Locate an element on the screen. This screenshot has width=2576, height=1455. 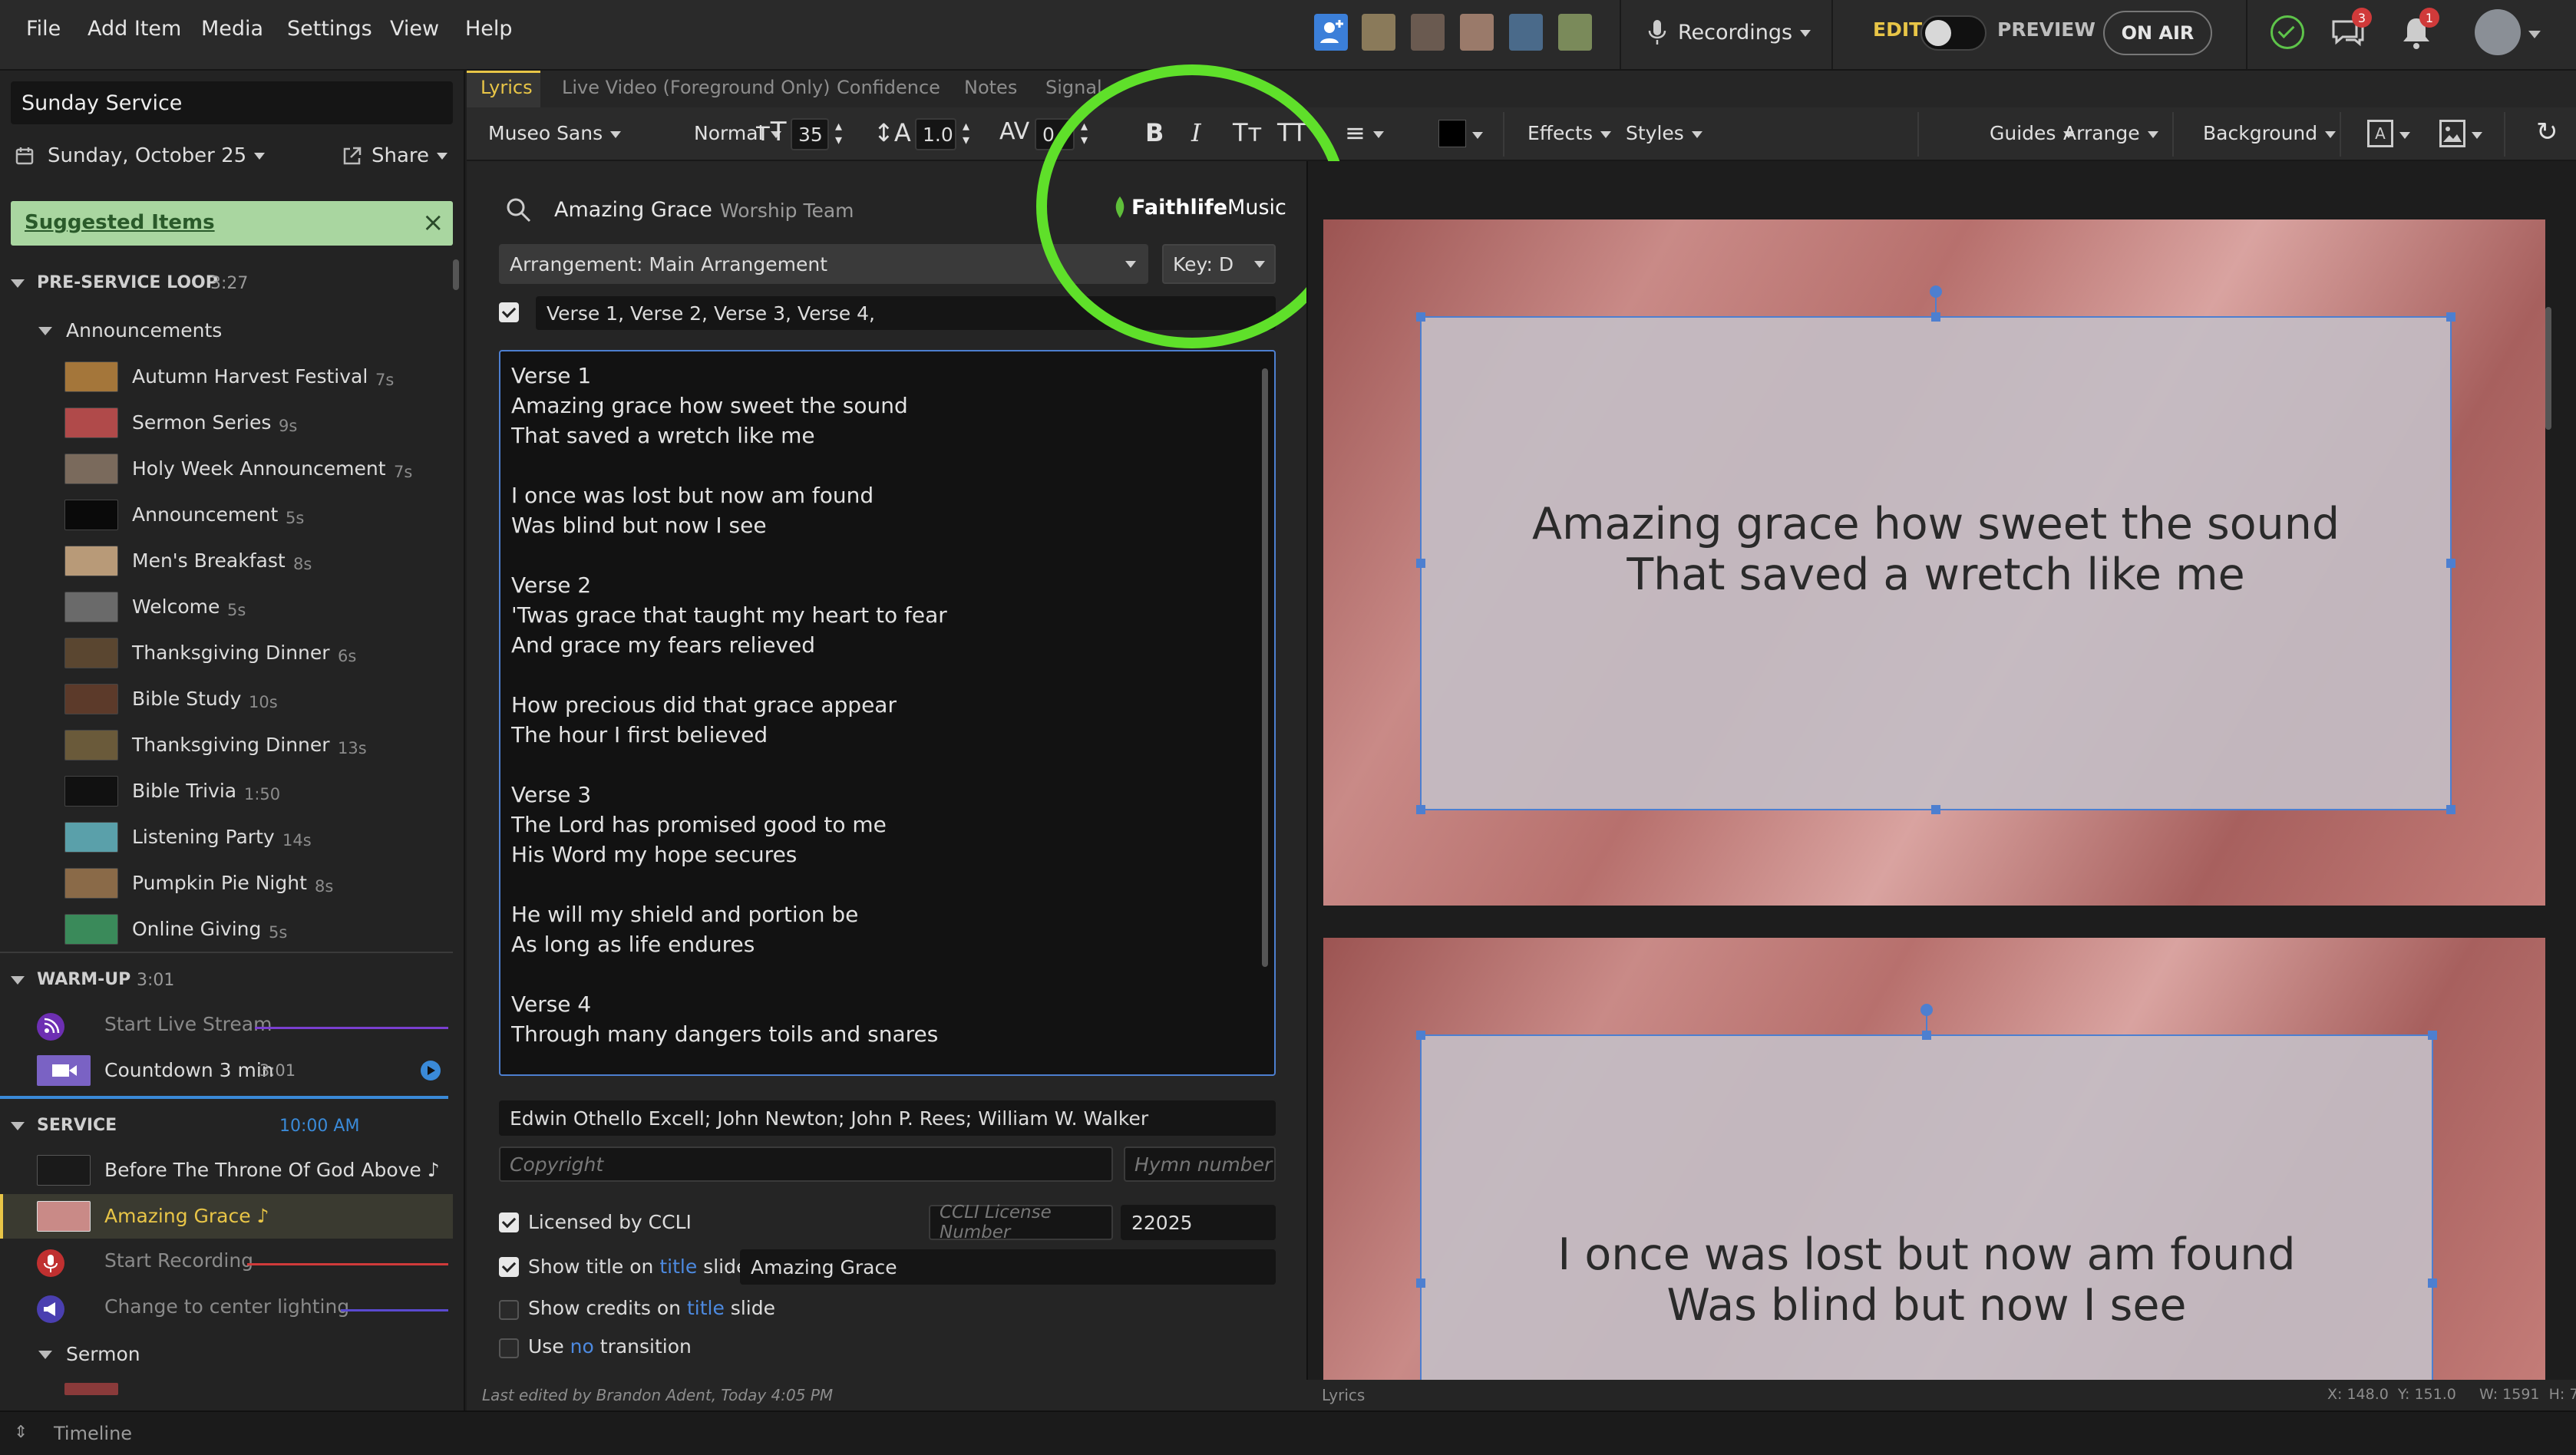
song-title: Amazing Grace is located at coordinates (633, 210).